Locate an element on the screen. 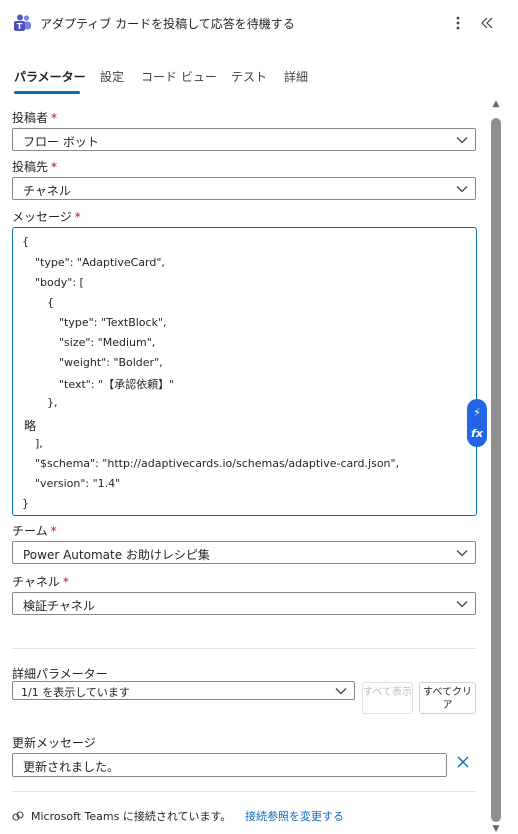 This screenshot has height=834, width=518. scroll-down-arrow: ▼ is located at coordinates (496, 829).